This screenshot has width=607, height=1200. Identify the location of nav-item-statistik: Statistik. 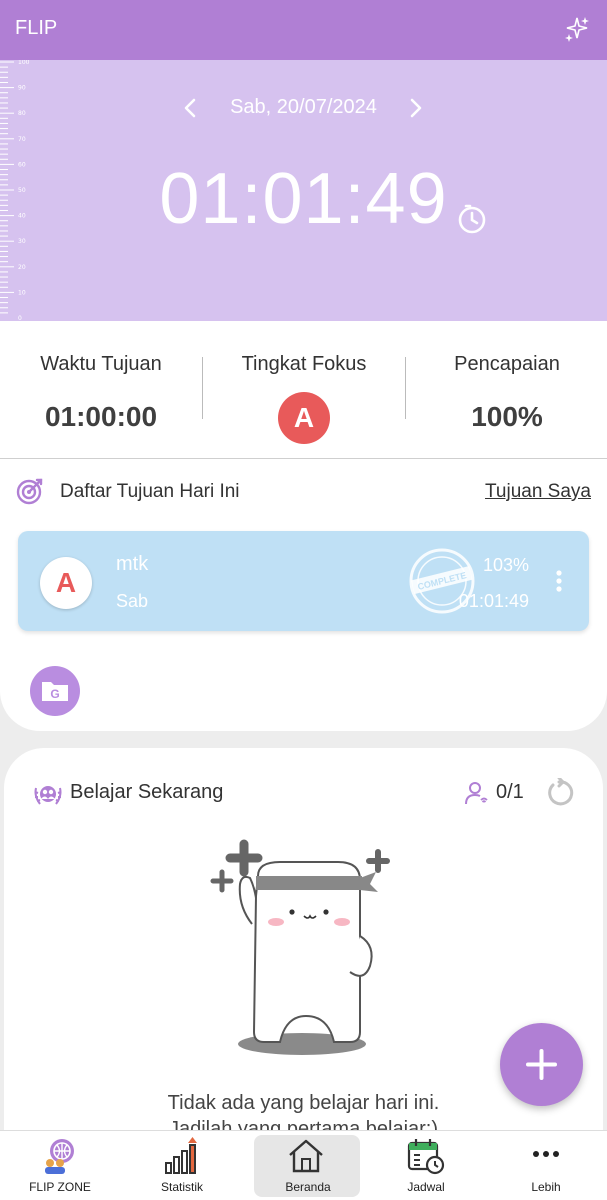
(182, 1165).